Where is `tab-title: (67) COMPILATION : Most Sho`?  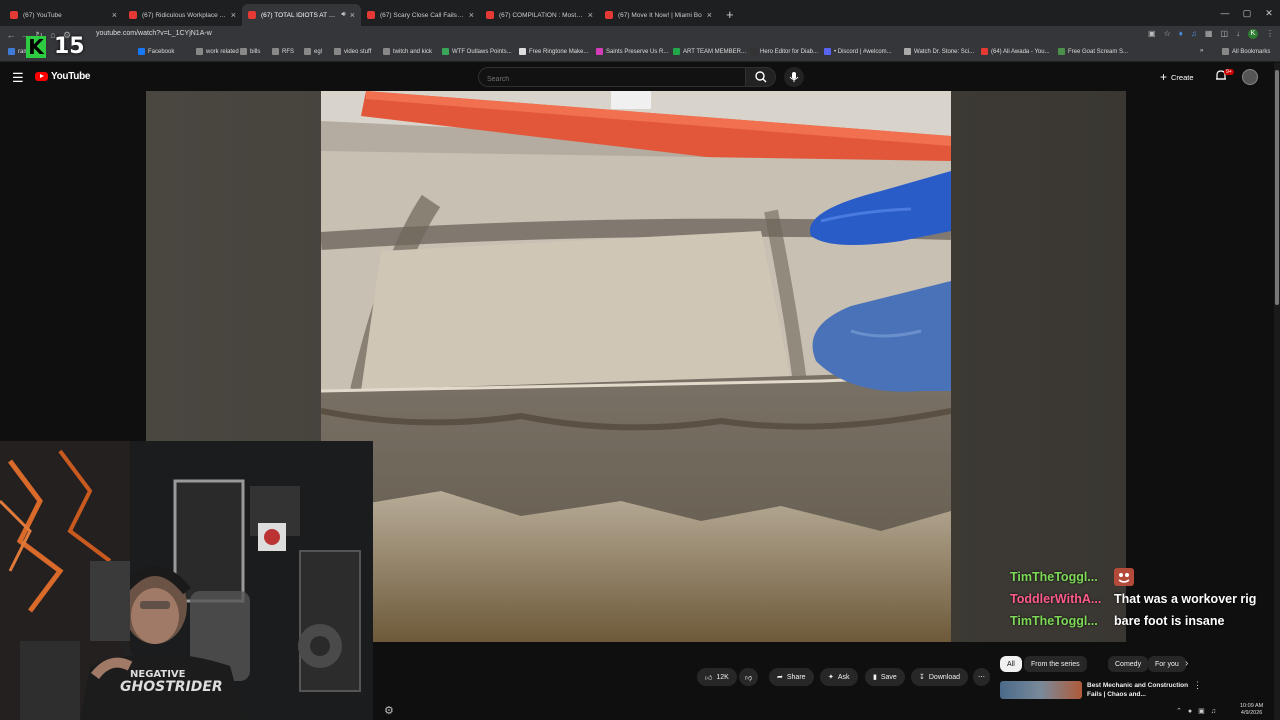 tab-title: (67) COMPILATION : Most Sho is located at coordinates (541, 15).